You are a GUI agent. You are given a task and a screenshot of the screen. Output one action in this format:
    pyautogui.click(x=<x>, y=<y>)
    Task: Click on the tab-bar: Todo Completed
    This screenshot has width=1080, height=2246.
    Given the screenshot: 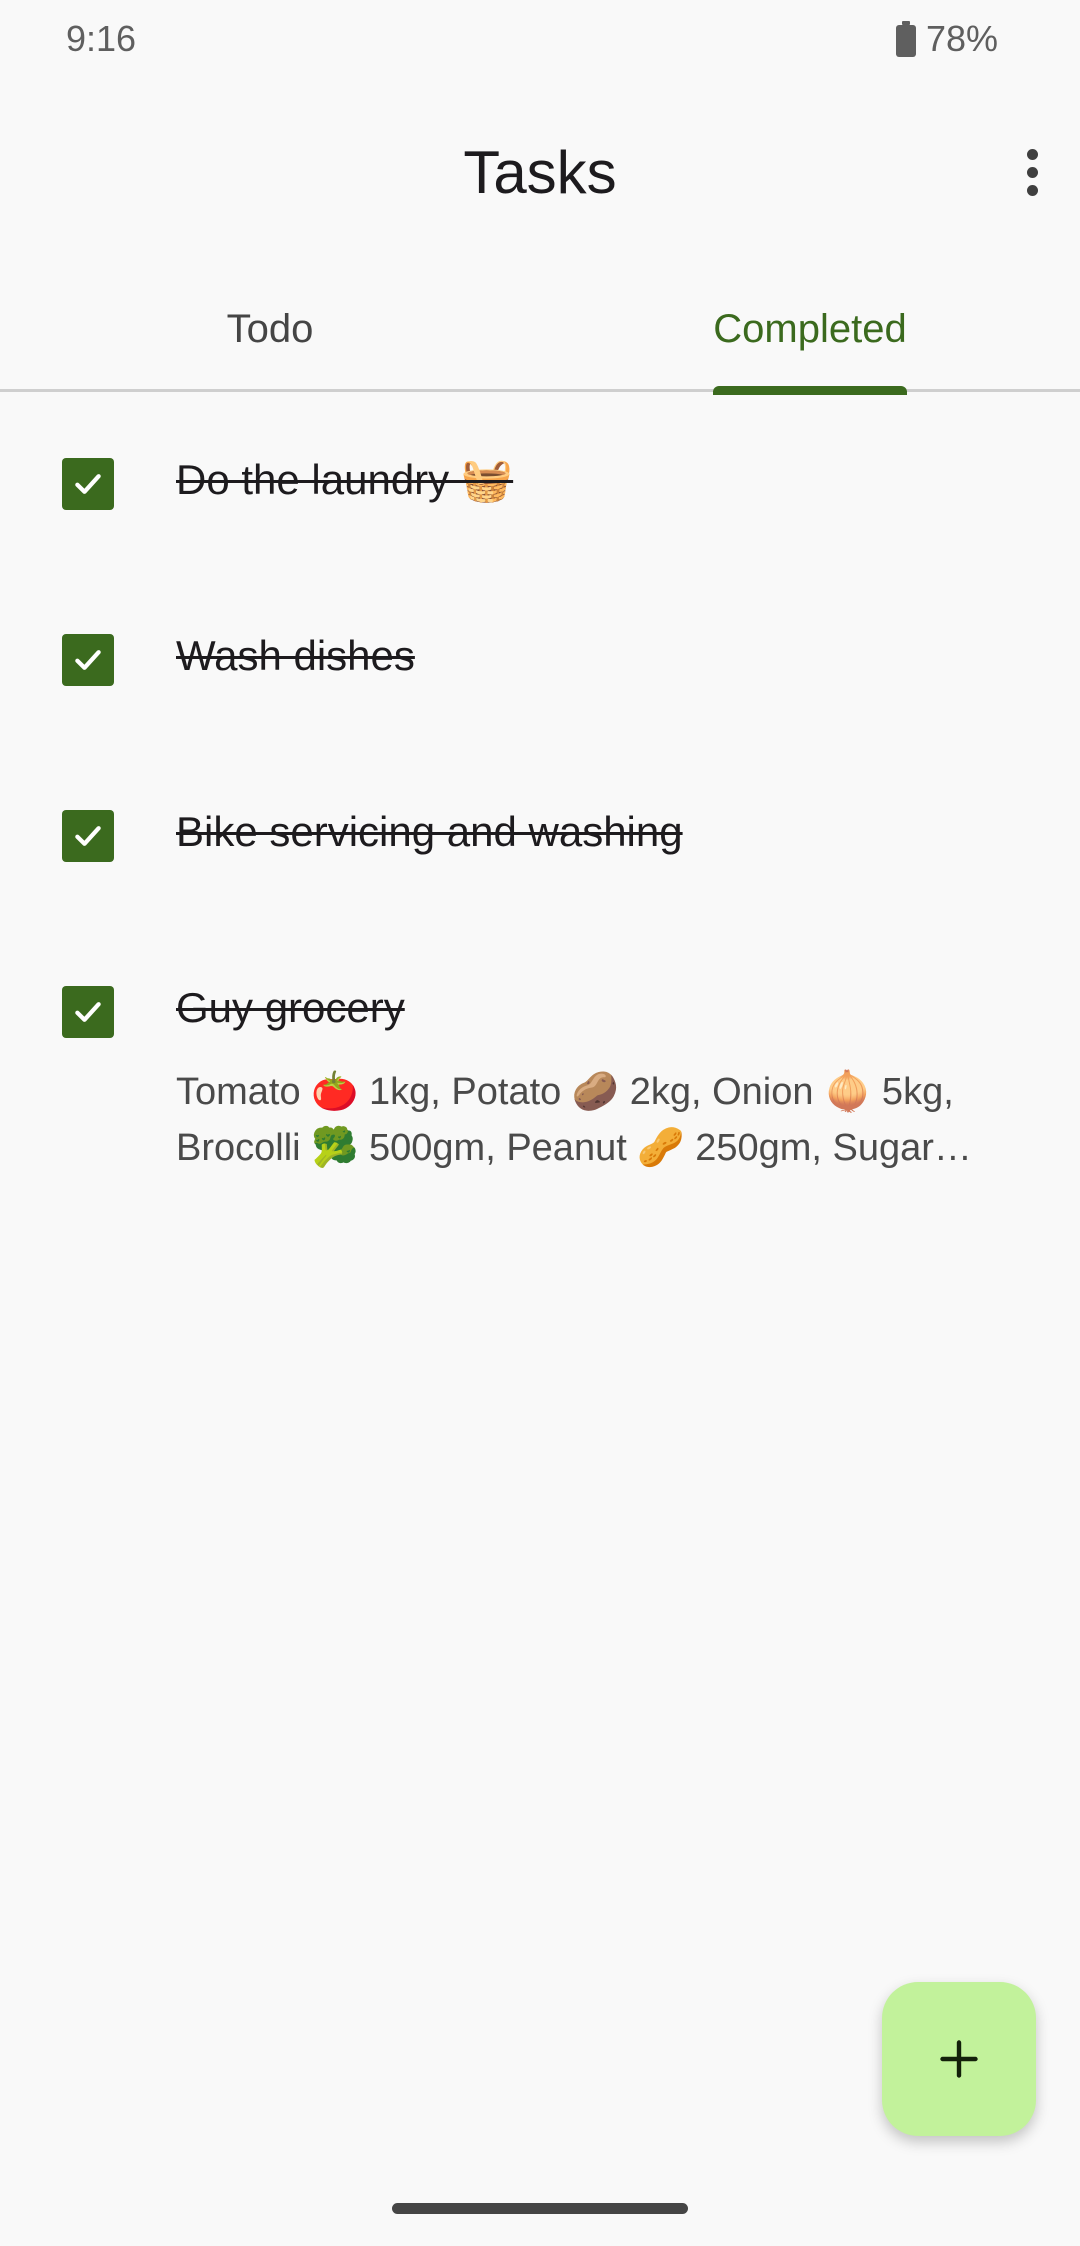 What is the action you would take?
    pyautogui.click(x=540, y=331)
    